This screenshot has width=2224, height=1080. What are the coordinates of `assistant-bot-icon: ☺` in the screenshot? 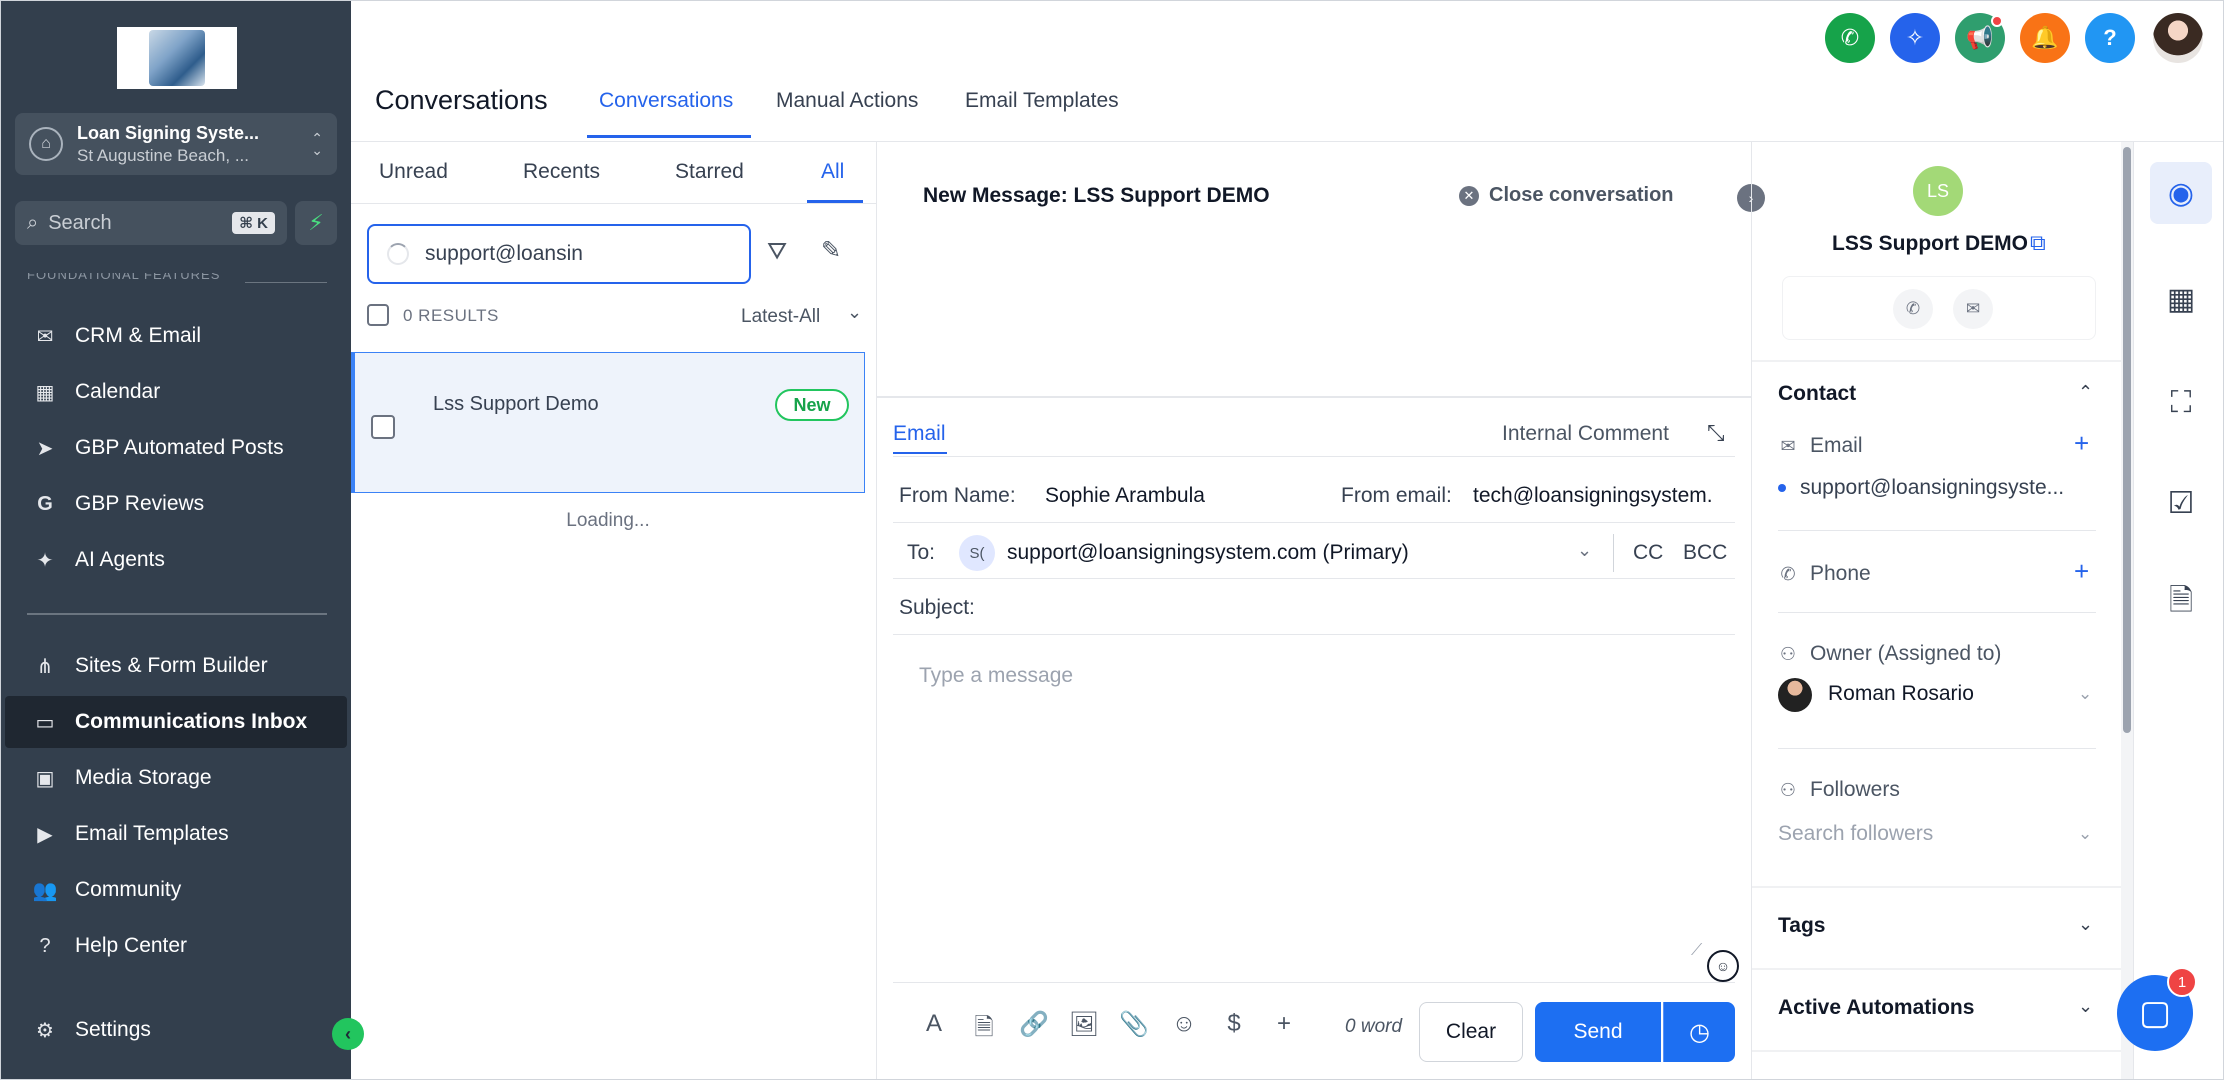 It's located at (1723, 966).